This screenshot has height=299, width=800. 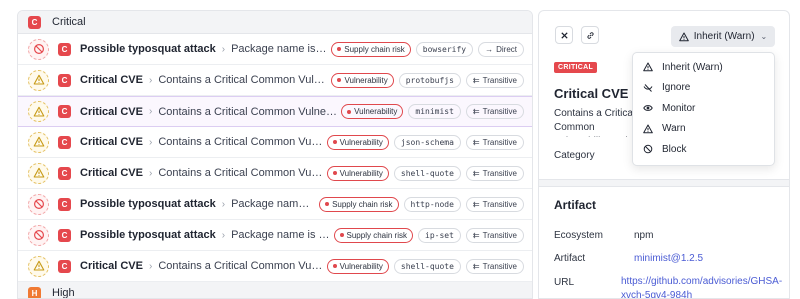 I want to click on link-icon, so click(x=590, y=35).